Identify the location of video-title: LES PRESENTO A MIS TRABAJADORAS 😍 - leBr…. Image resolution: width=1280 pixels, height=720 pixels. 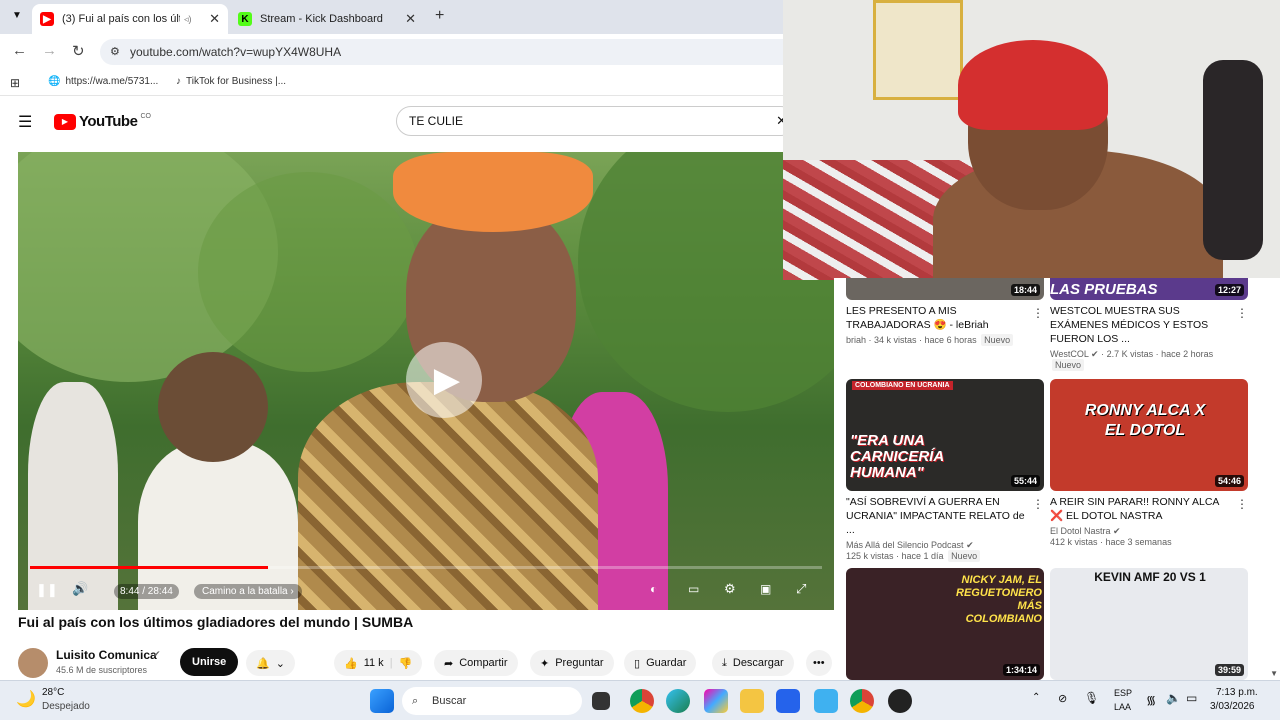
(945, 318).